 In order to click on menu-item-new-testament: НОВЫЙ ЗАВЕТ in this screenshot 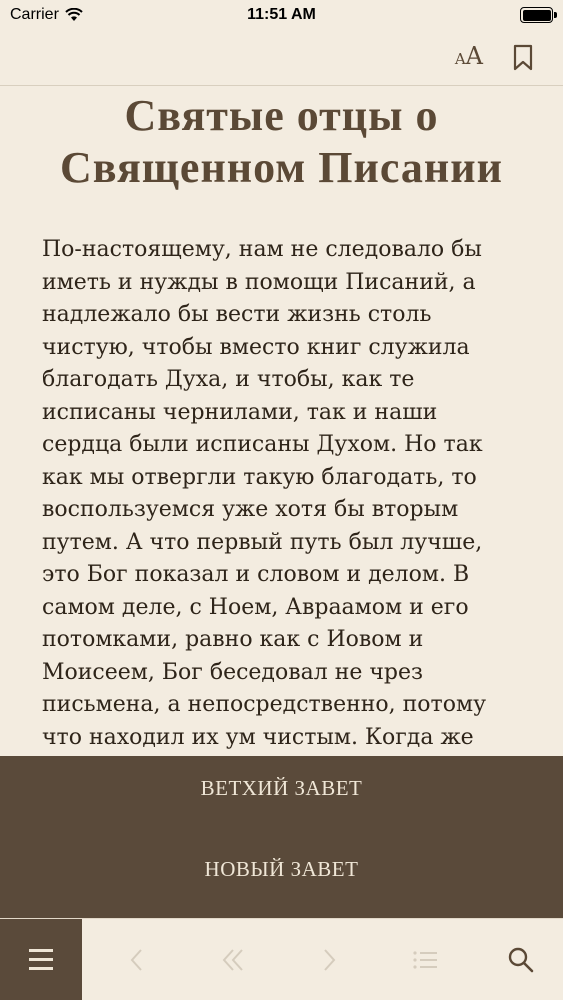, I will do `click(281, 877)`.